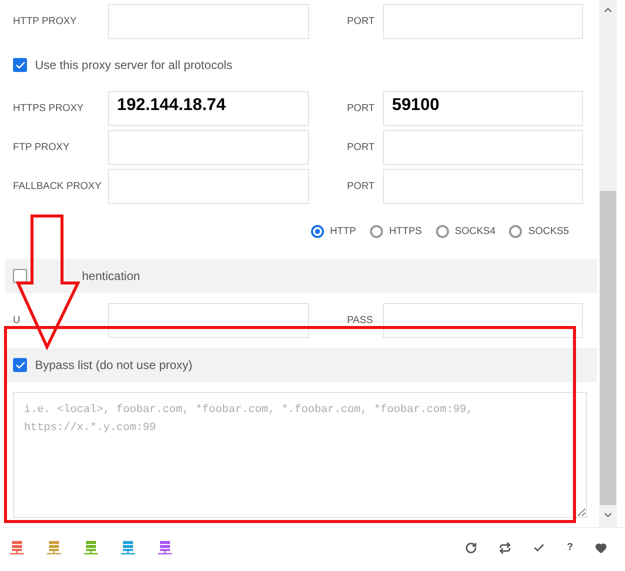 This screenshot has width=625, height=571. What do you see at coordinates (57, 187) in the screenshot?
I see `field-label: FALLBACK PROXY` at bounding box center [57, 187].